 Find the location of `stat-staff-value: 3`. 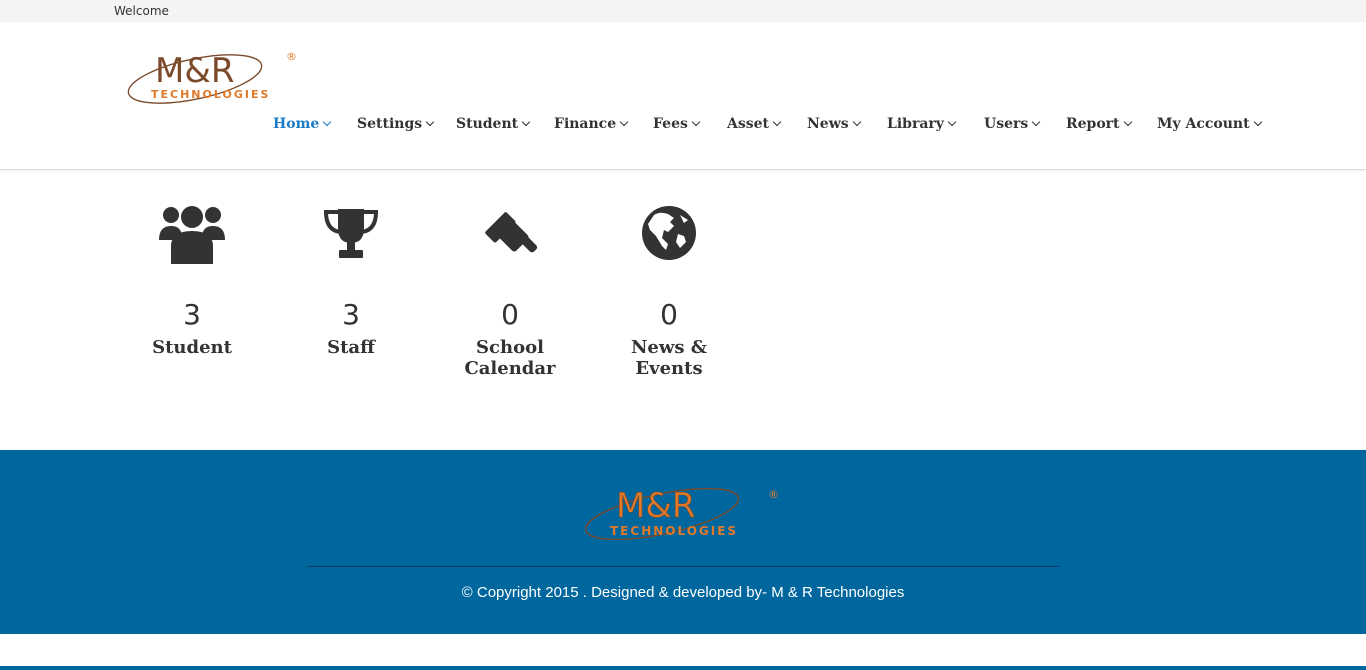

stat-staff-value: 3 is located at coordinates (351, 314).